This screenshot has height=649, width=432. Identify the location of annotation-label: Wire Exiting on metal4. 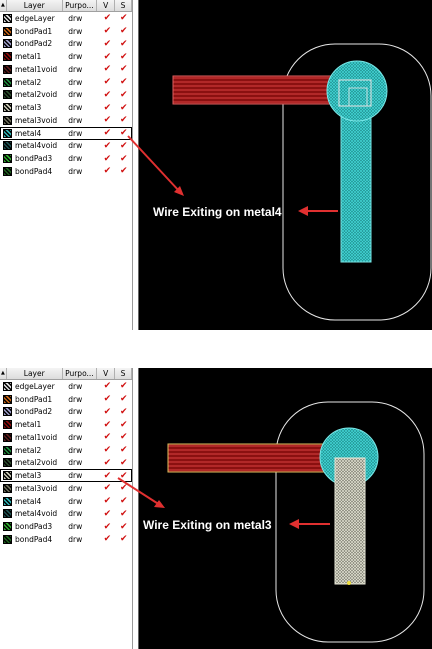
(217, 212).